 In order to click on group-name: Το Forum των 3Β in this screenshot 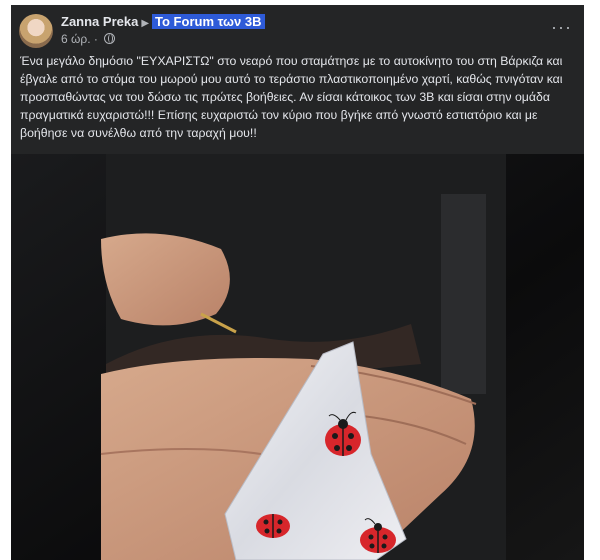, I will do `click(208, 21)`.